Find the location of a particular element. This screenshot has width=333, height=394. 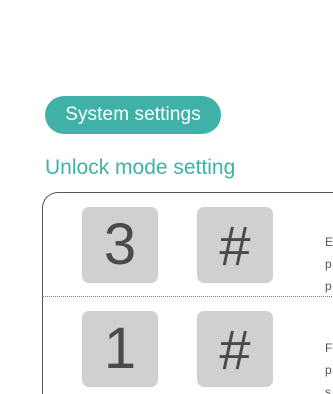

key-label: 3 is located at coordinates (120, 244).